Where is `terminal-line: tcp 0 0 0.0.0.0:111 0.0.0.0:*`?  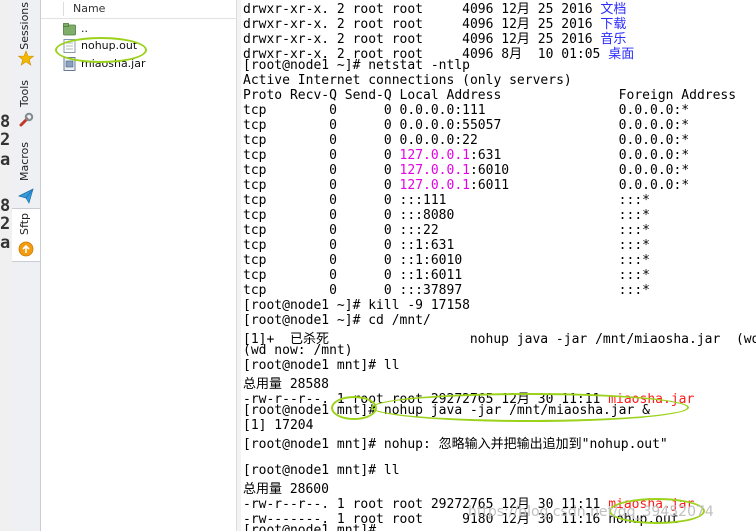 terminal-line: tcp 0 0 0.0.0.0:111 0.0.0.0:* is located at coordinates (466, 110).